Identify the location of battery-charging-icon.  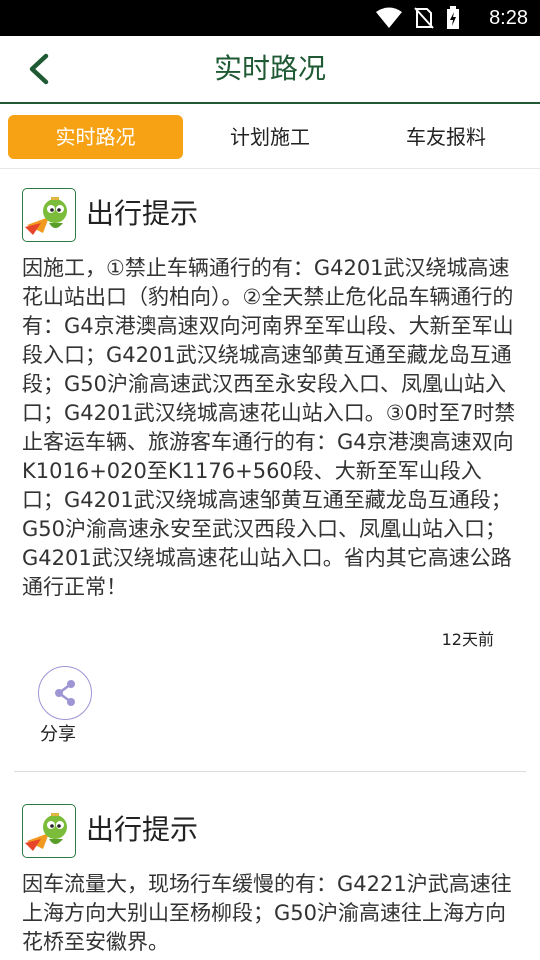
(453, 17).